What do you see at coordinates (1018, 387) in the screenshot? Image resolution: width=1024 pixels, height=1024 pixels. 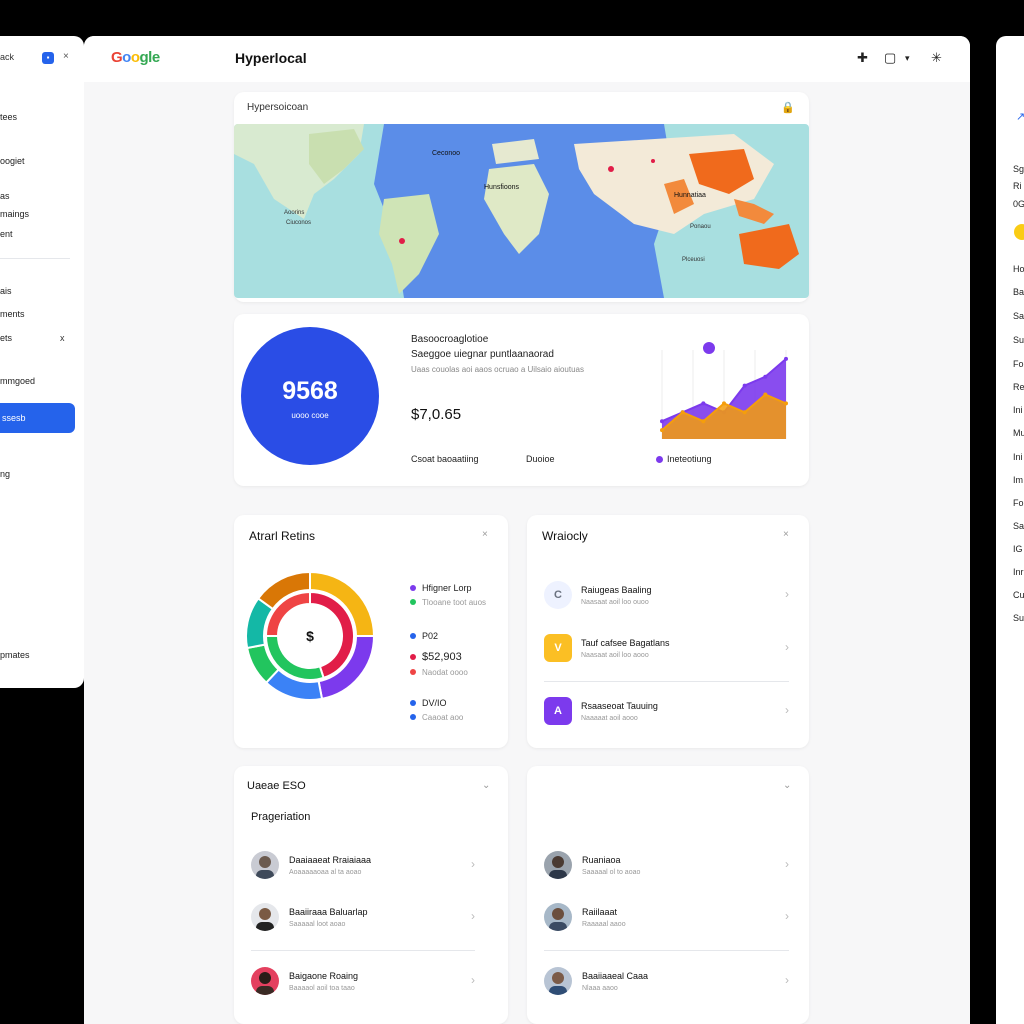 I see `right-panel-item: Re` at bounding box center [1018, 387].